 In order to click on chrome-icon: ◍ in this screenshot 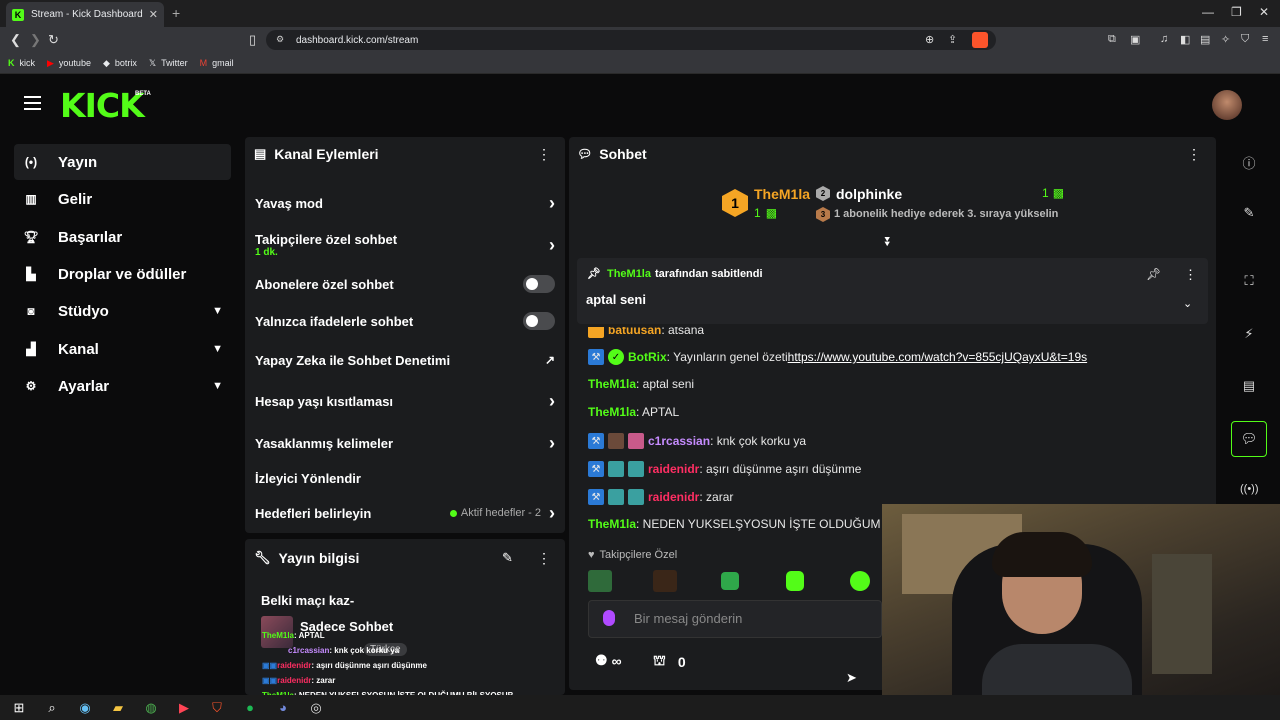, I will do `click(151, 708)`.